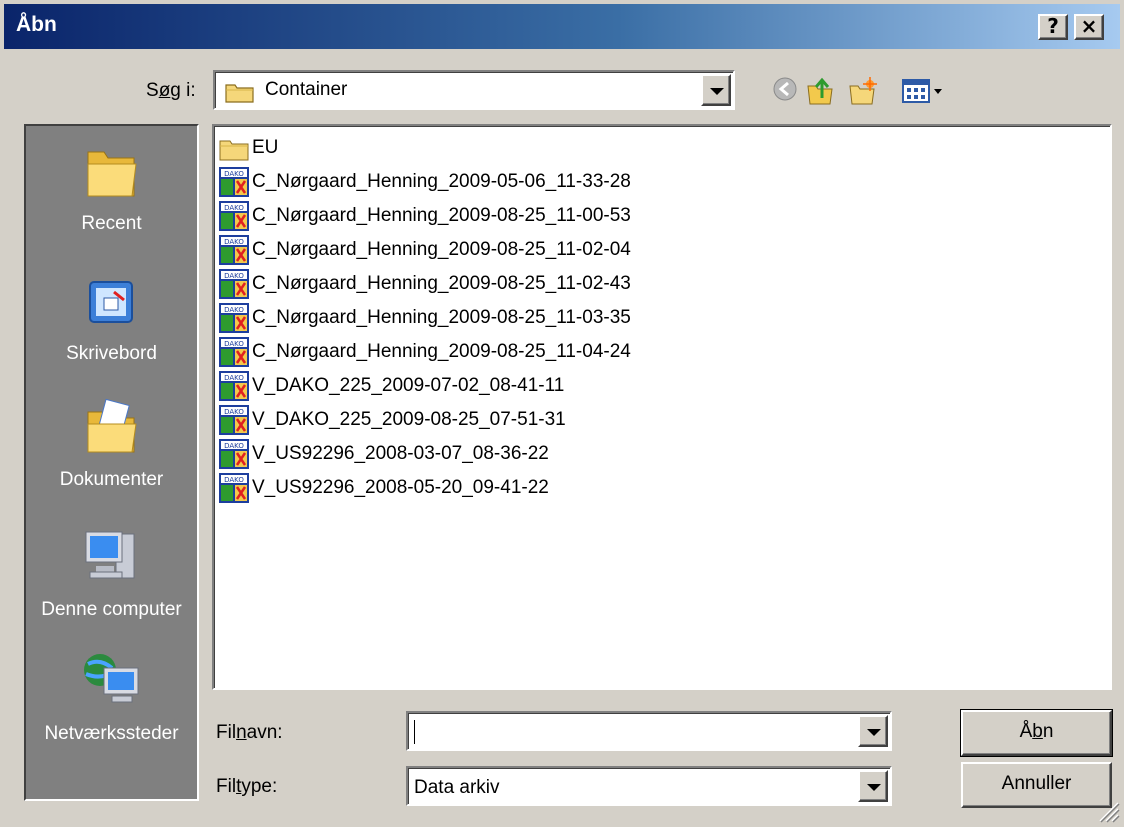 This screenshot has height=827, width=1124. I want to click on place-network: Netværkssteder, so click(111, 698).